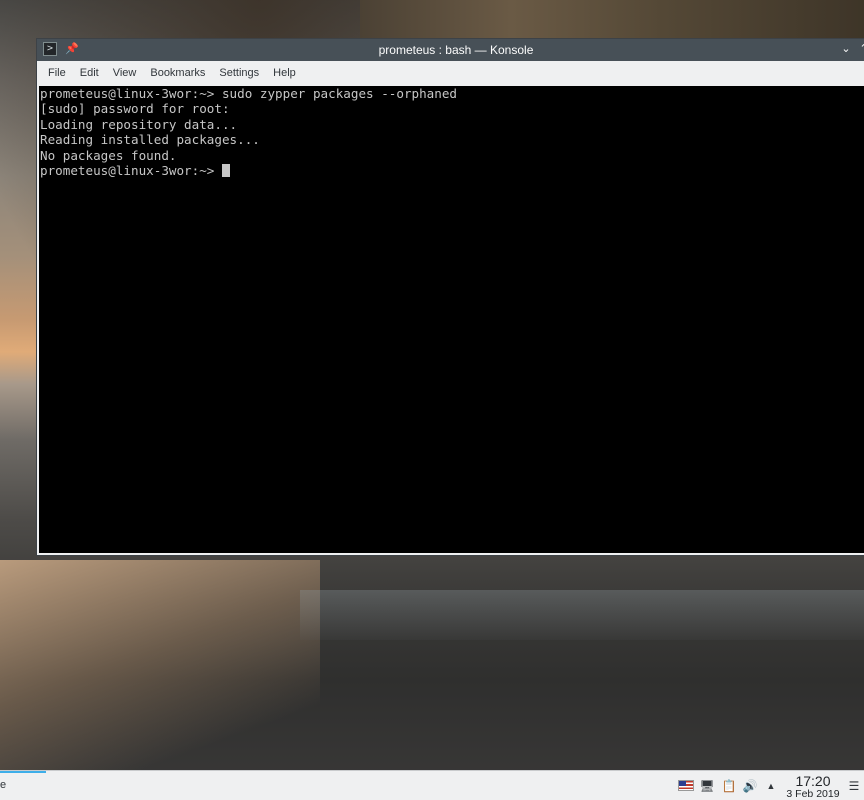  Describe the element at coordinates (57, 73) in the screenshot. I see `menu-file: File` at that location.